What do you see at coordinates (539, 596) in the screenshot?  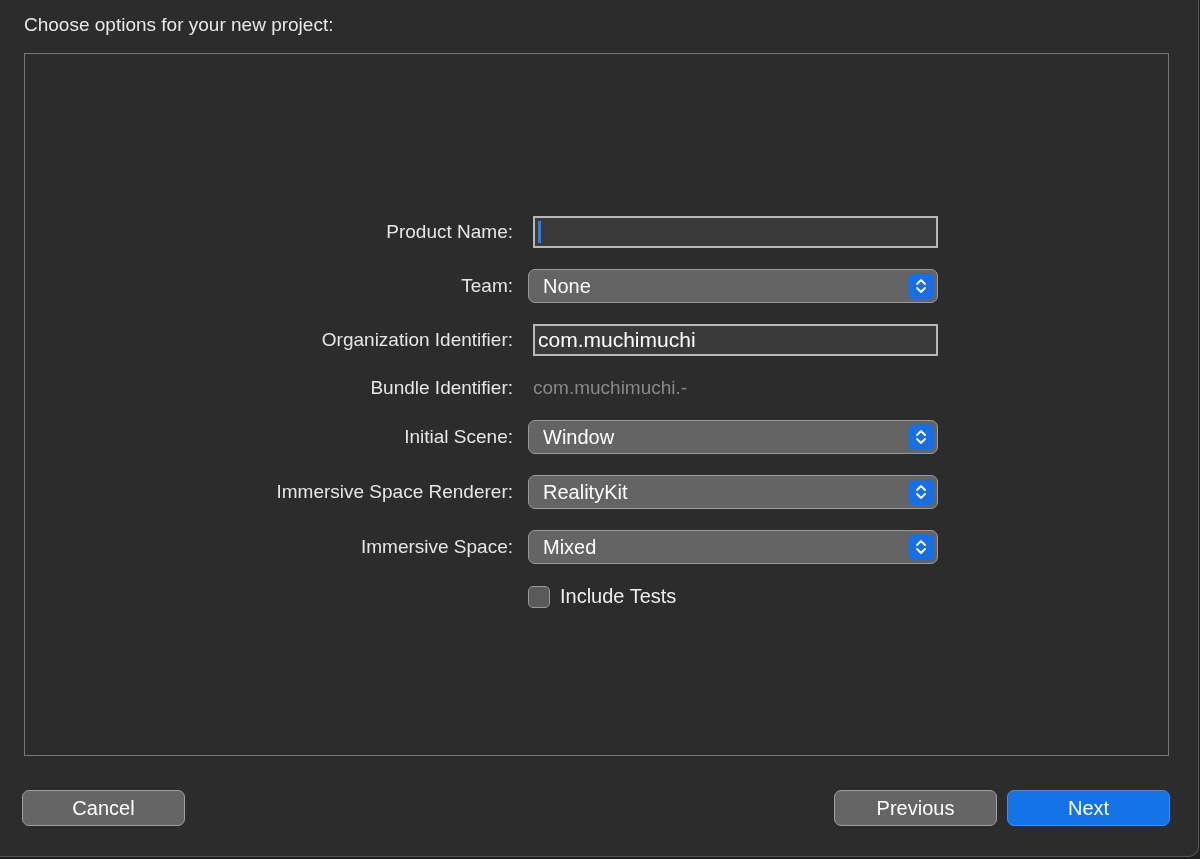 I see `checkbox` at bounding box center [539, 596].